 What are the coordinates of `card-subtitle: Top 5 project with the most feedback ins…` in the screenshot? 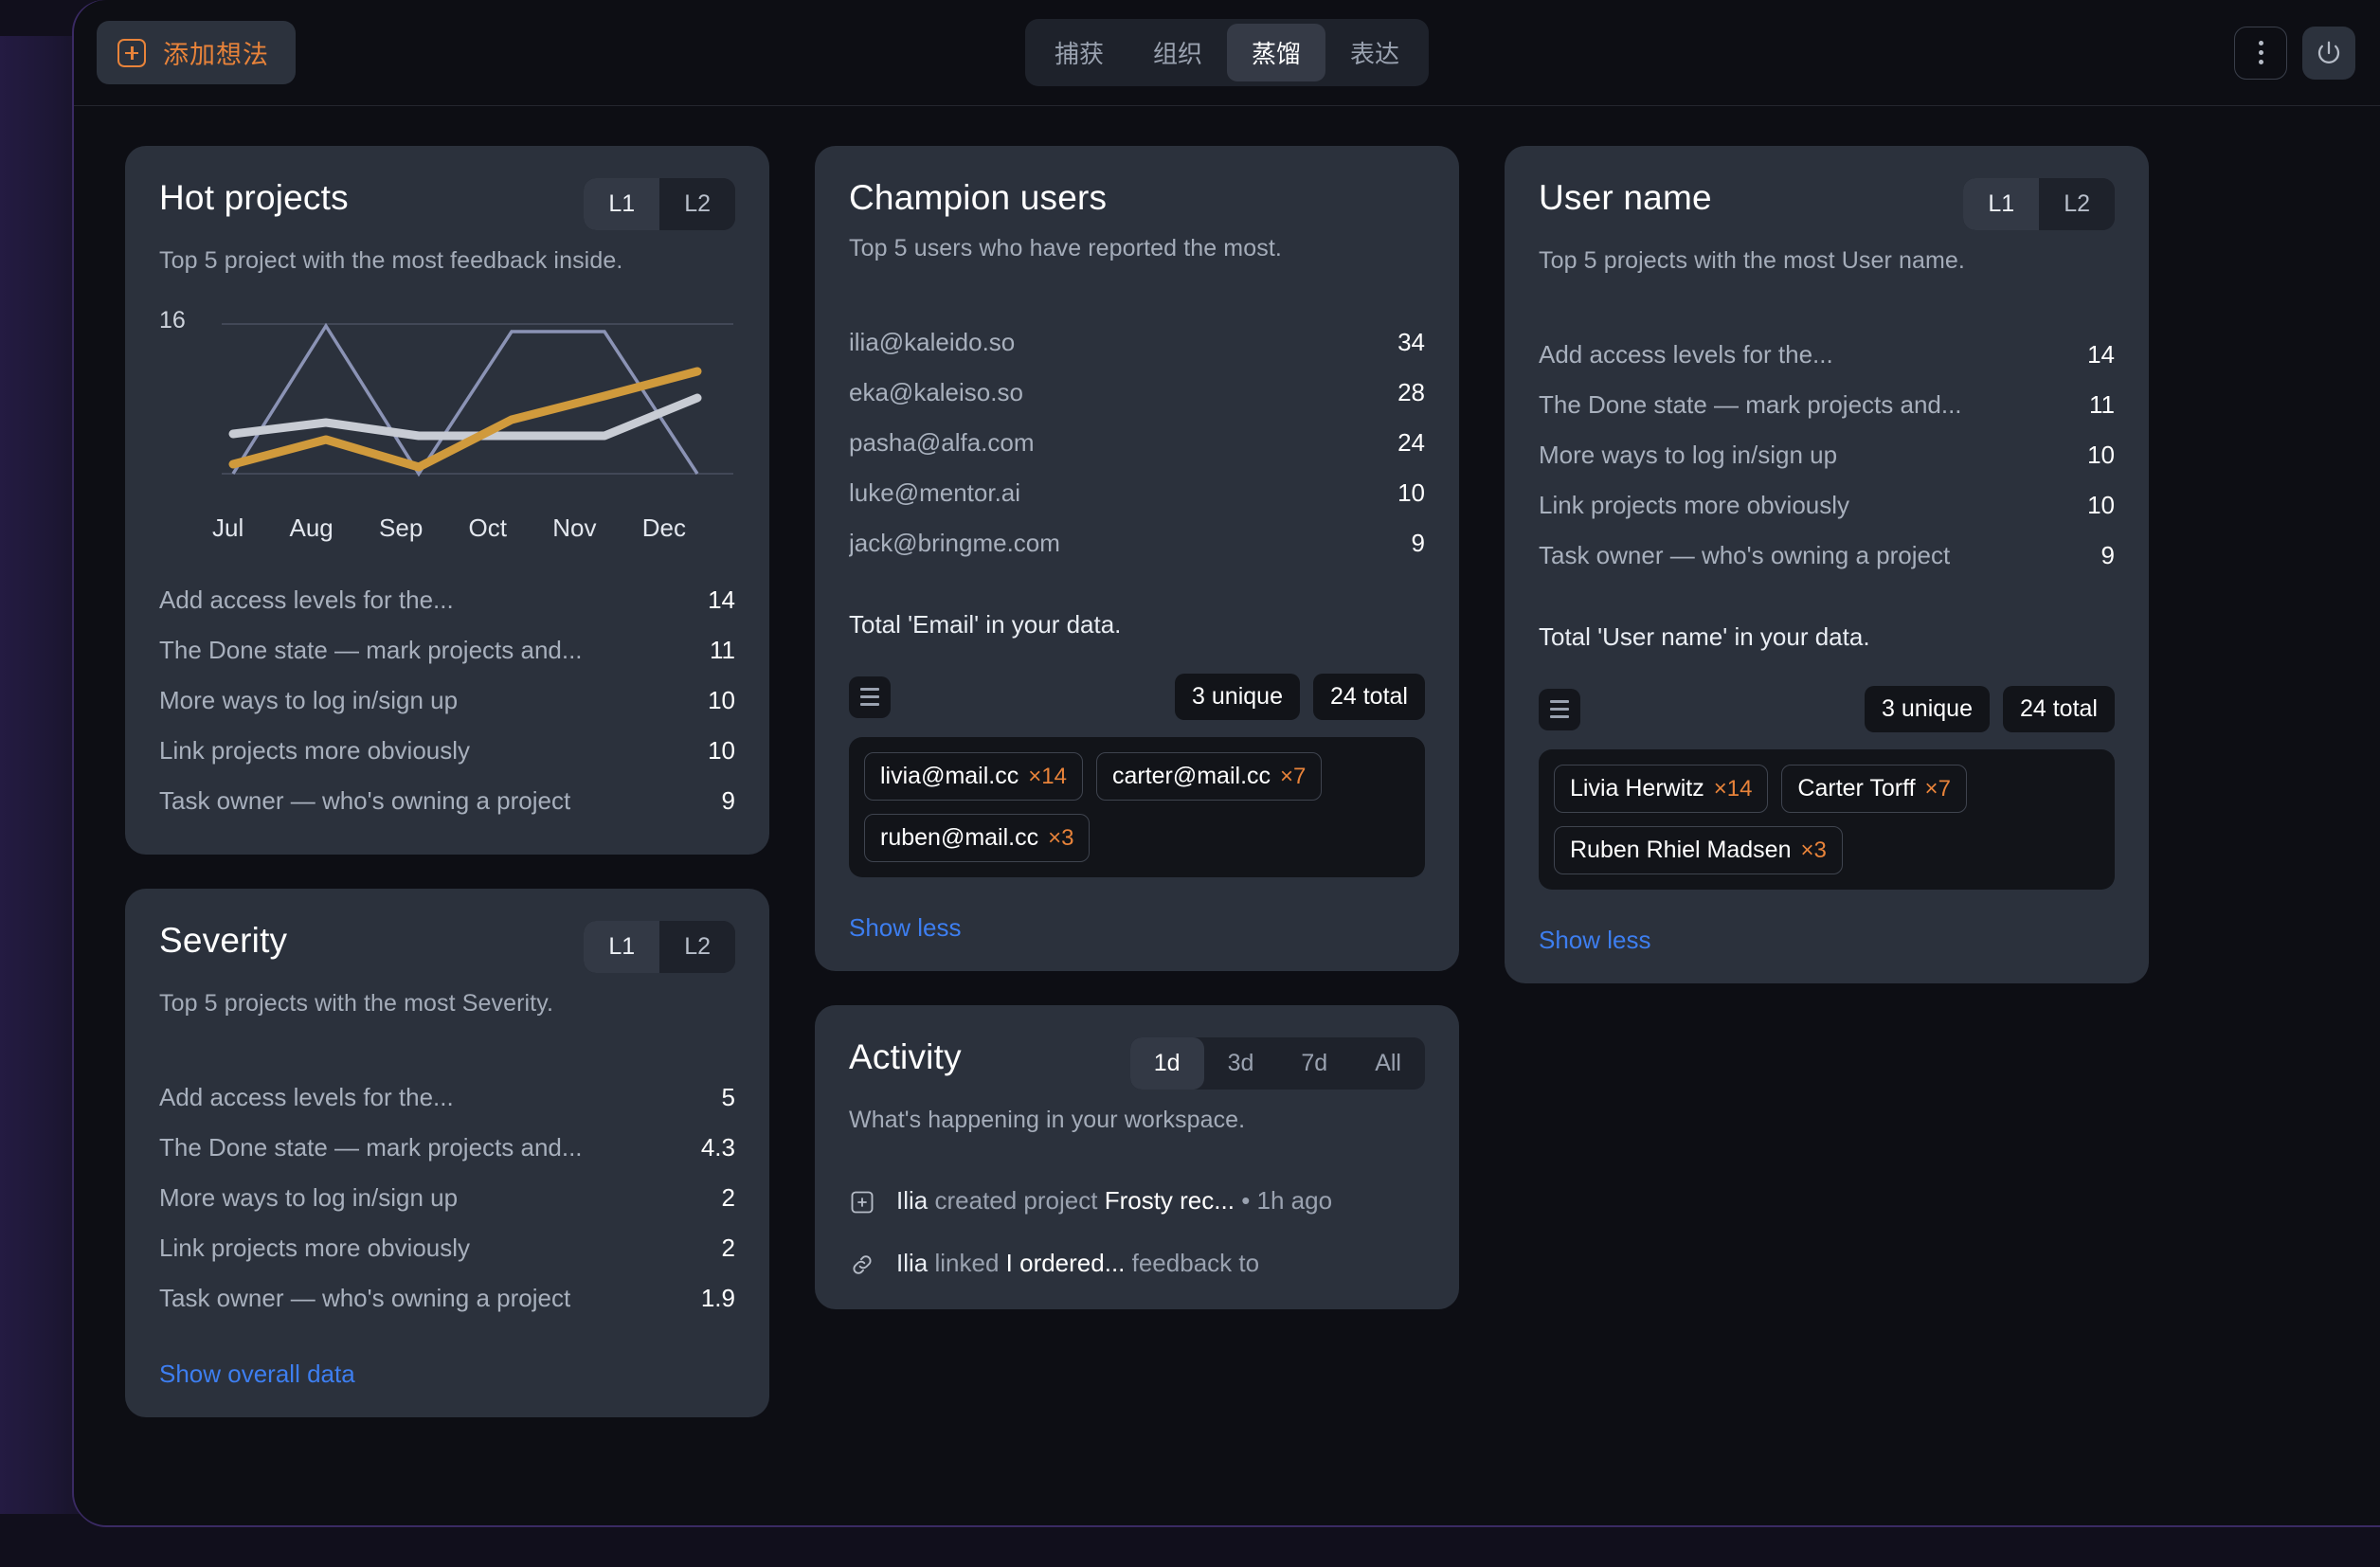 It's located at (391, 260).